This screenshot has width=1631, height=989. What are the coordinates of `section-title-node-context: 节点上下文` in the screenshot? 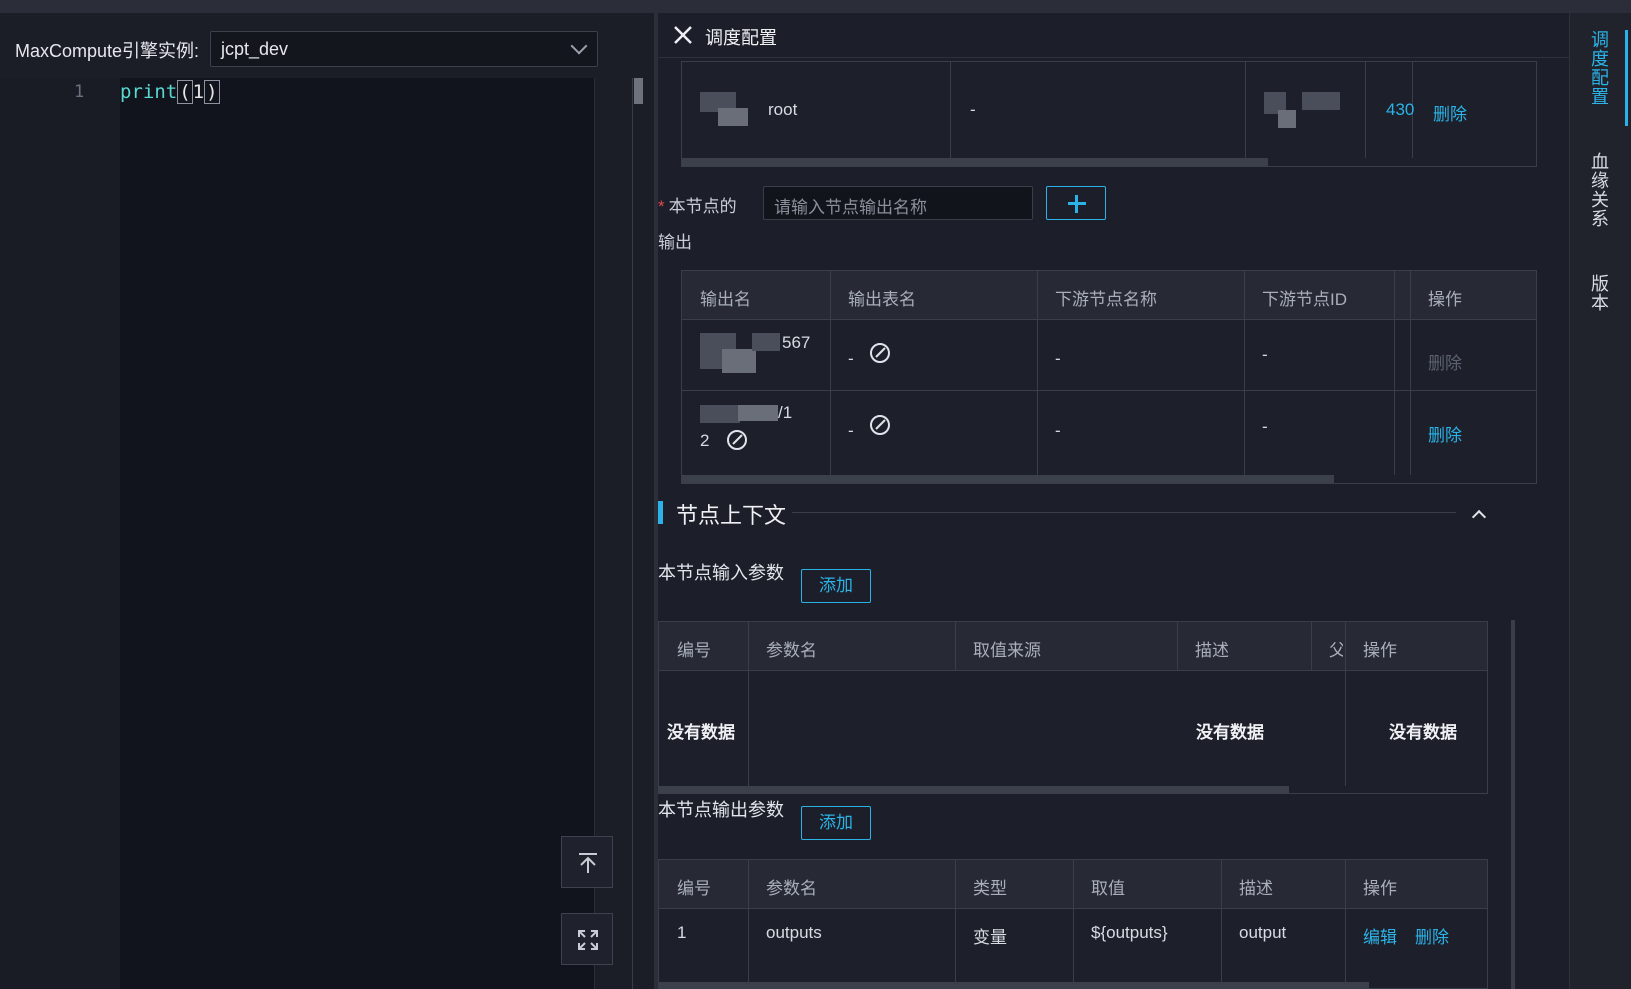 It's located at (731, 515).